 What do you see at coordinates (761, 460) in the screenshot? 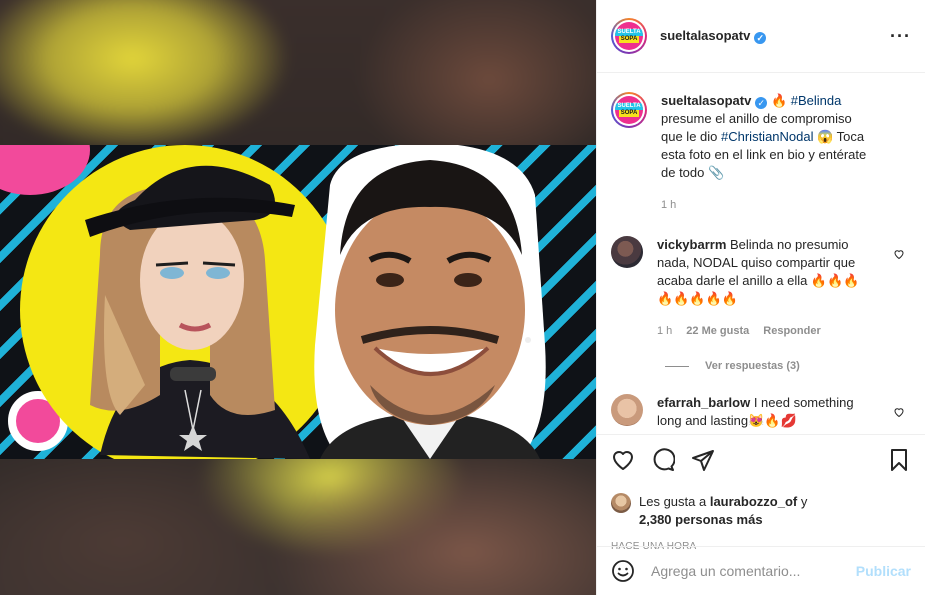
I see `action-icons` at bounding box center [761, 460].